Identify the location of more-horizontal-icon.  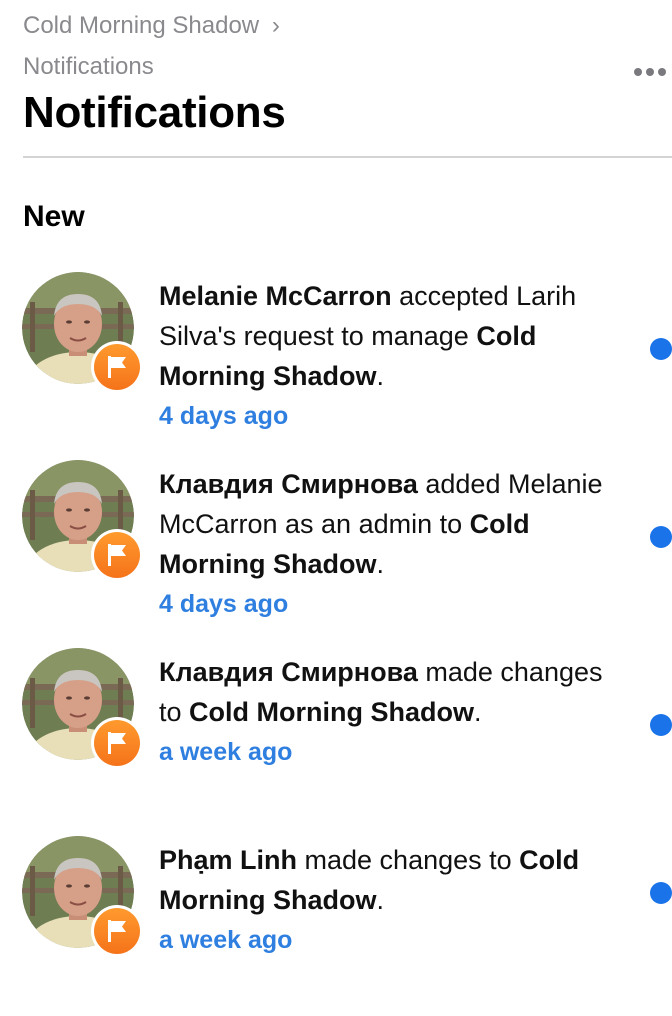
(638, 72).